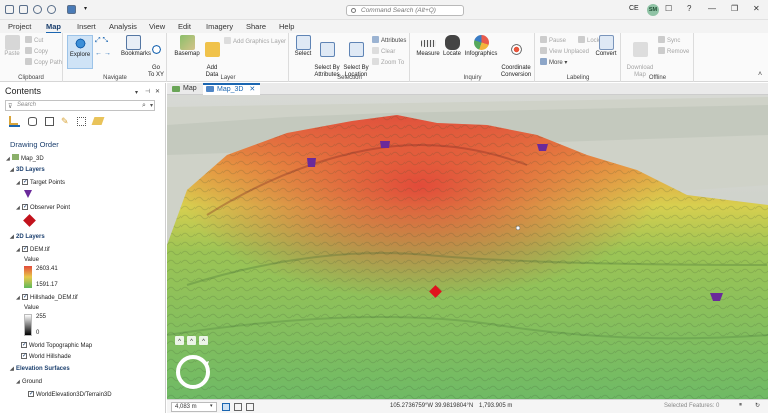 Image resolution: width=768 pixels, height=413 pixels. I want to click on view-tab-map: Map, so click(185, 89).